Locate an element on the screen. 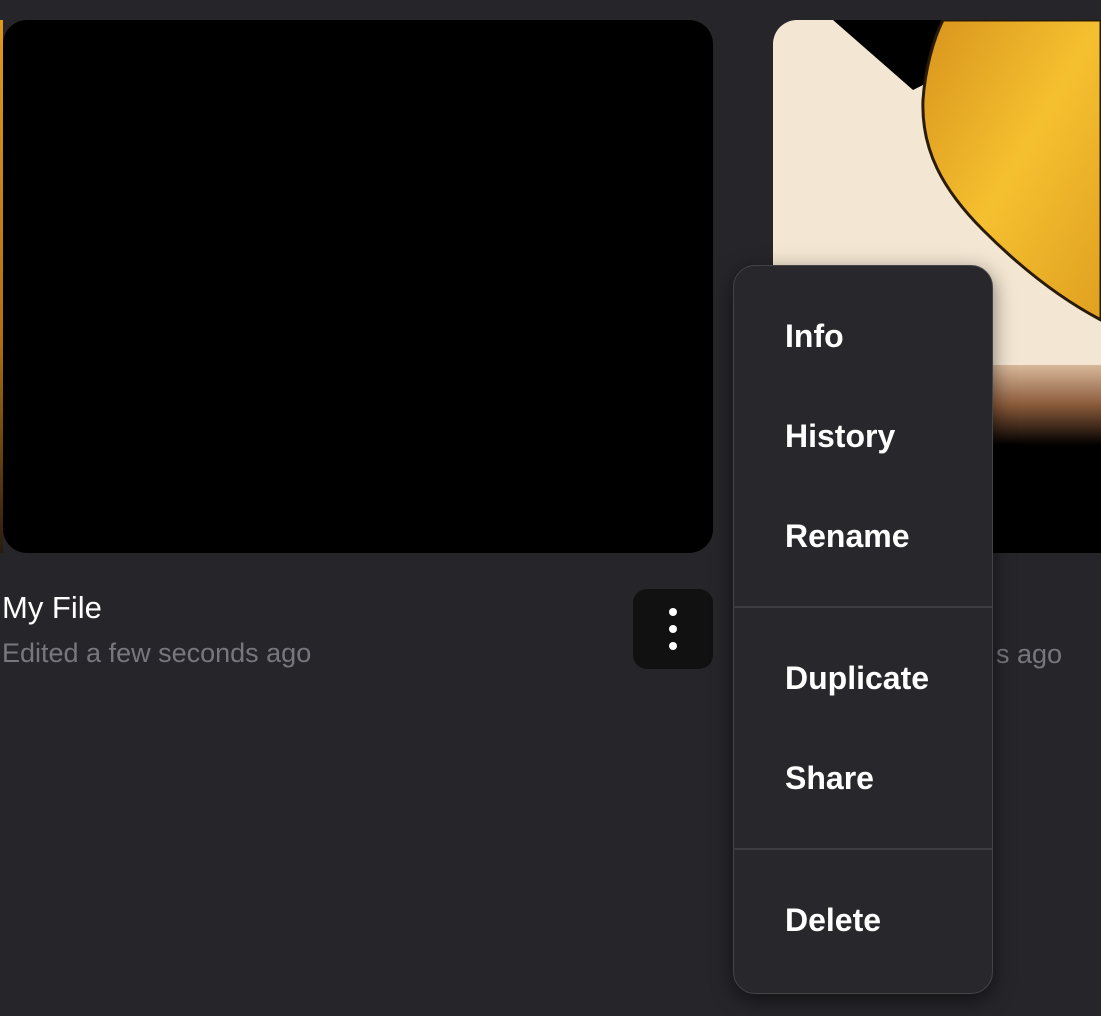  file-edited-time: Edited a few seconds ago is located at coordinates (157, 653).